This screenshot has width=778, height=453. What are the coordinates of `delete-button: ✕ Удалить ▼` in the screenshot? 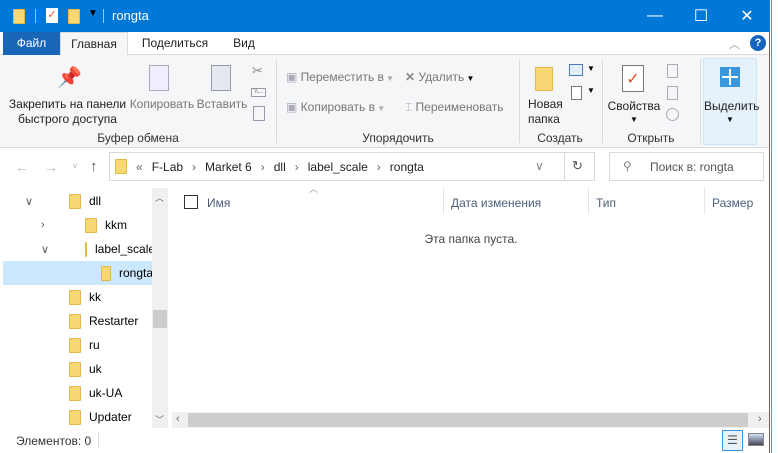 It's located at (439, 77).